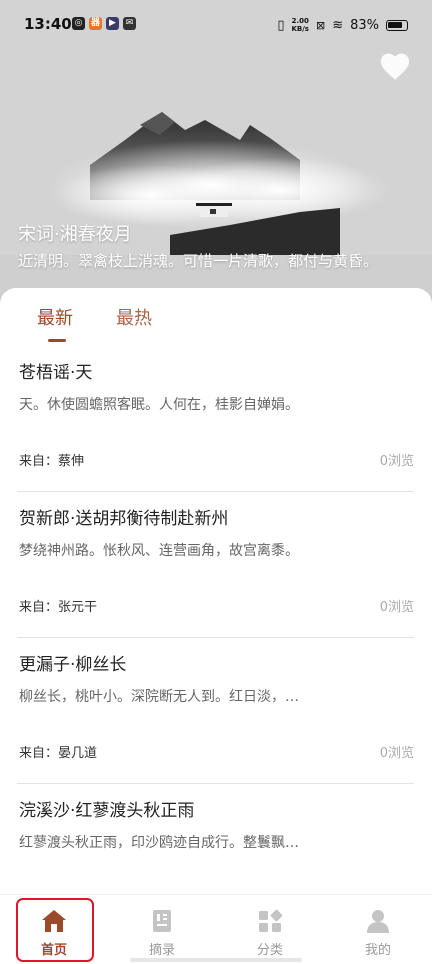 This screenshot has height=964, width=432. I want to click on tab-active-indicator, so click(57, 340).